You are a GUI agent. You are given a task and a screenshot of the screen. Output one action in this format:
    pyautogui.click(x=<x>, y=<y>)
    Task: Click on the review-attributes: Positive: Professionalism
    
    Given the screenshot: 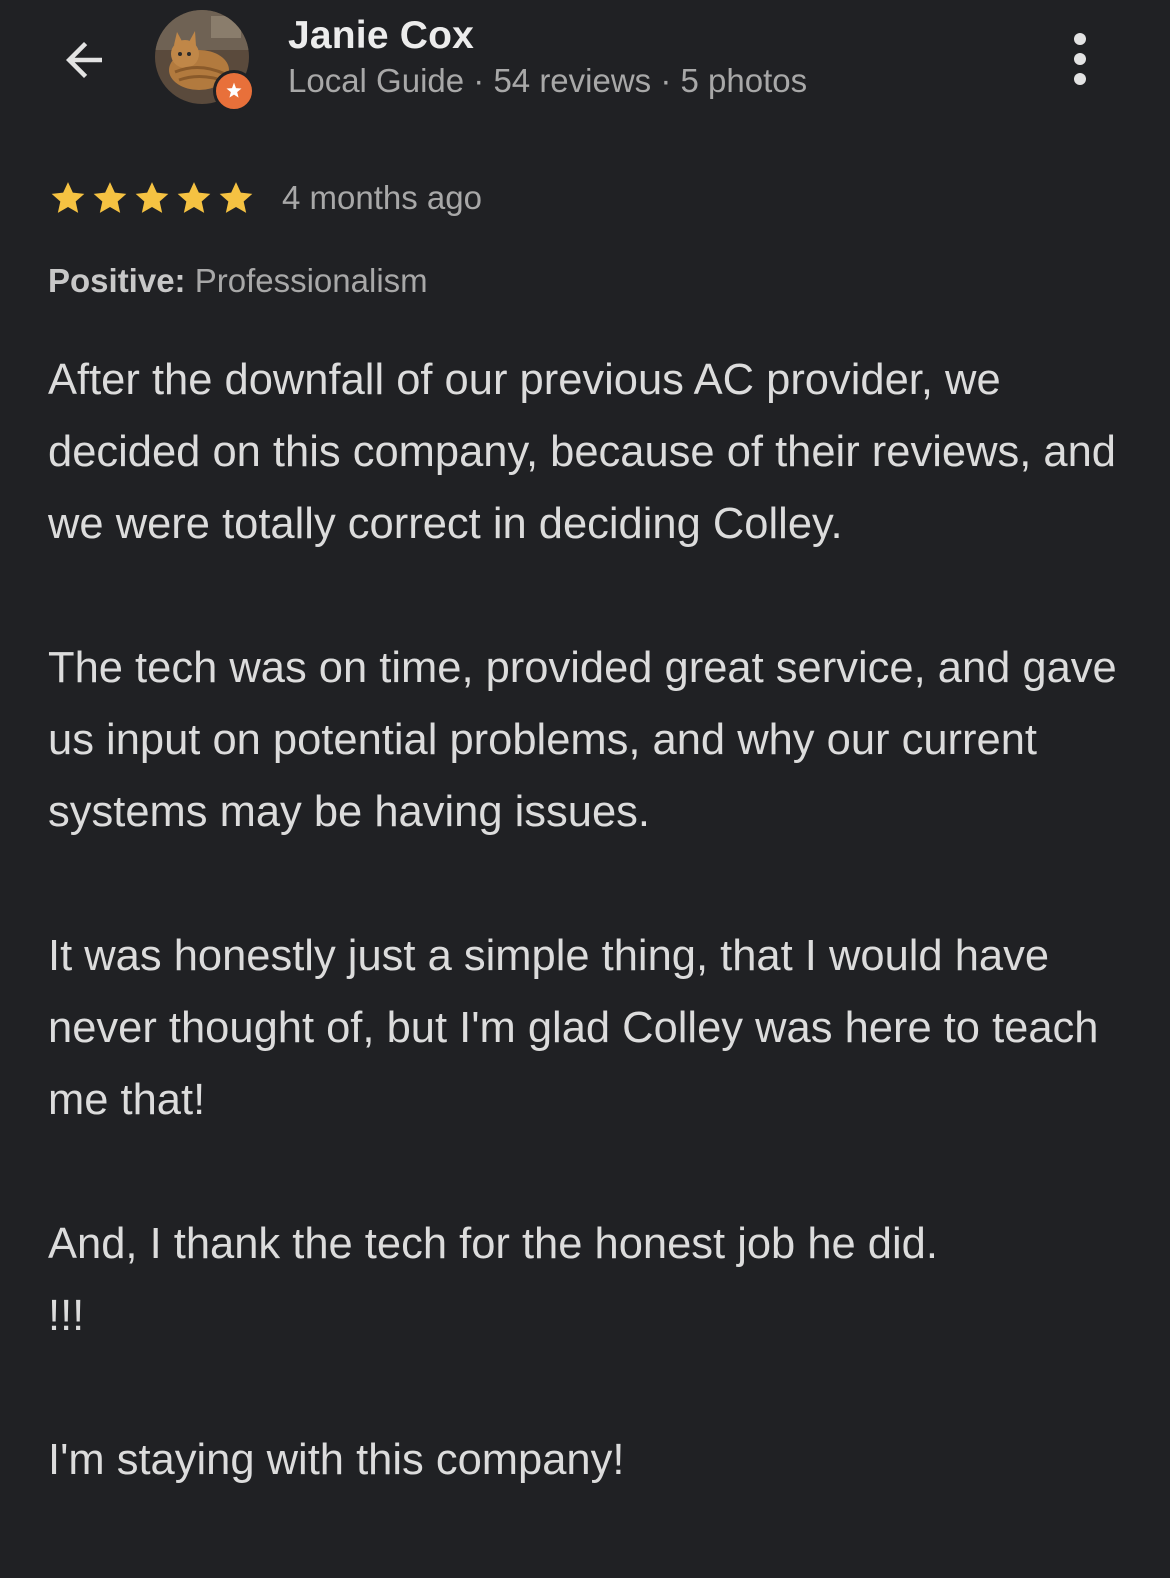 What is the action you would take?
    pyautogui.click(x=238, y=281)
    